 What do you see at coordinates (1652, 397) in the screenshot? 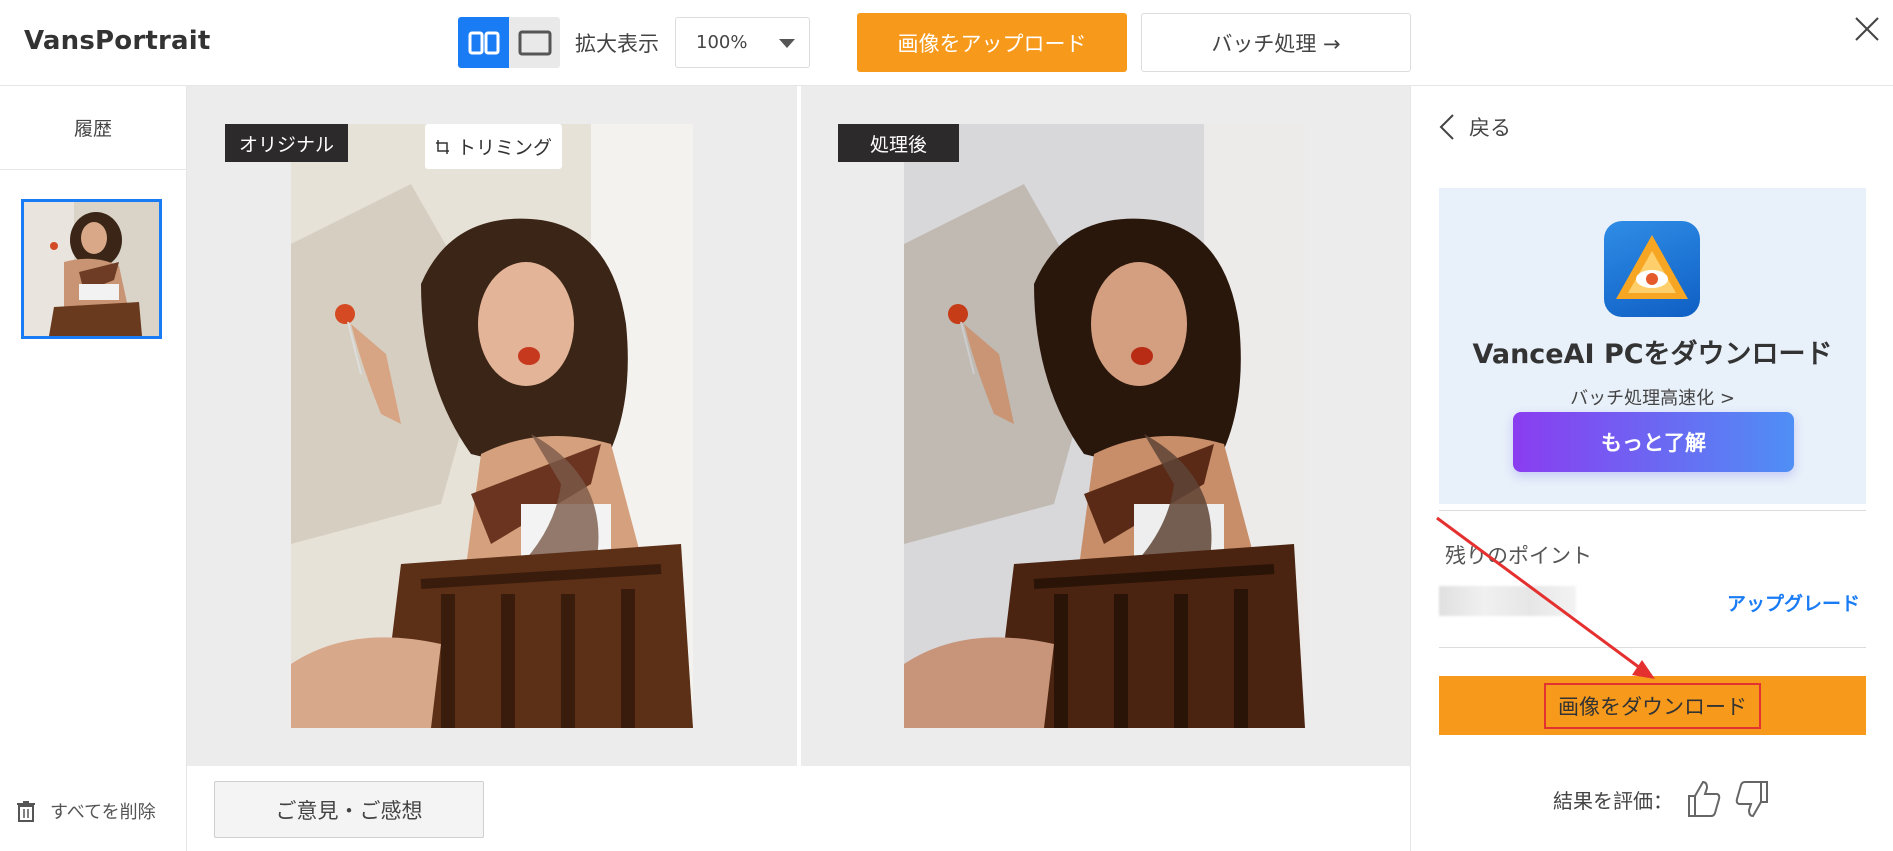
I see `promo-subtitle-link: バッチ処理高速化 >` at bounding box center [1652, 397].